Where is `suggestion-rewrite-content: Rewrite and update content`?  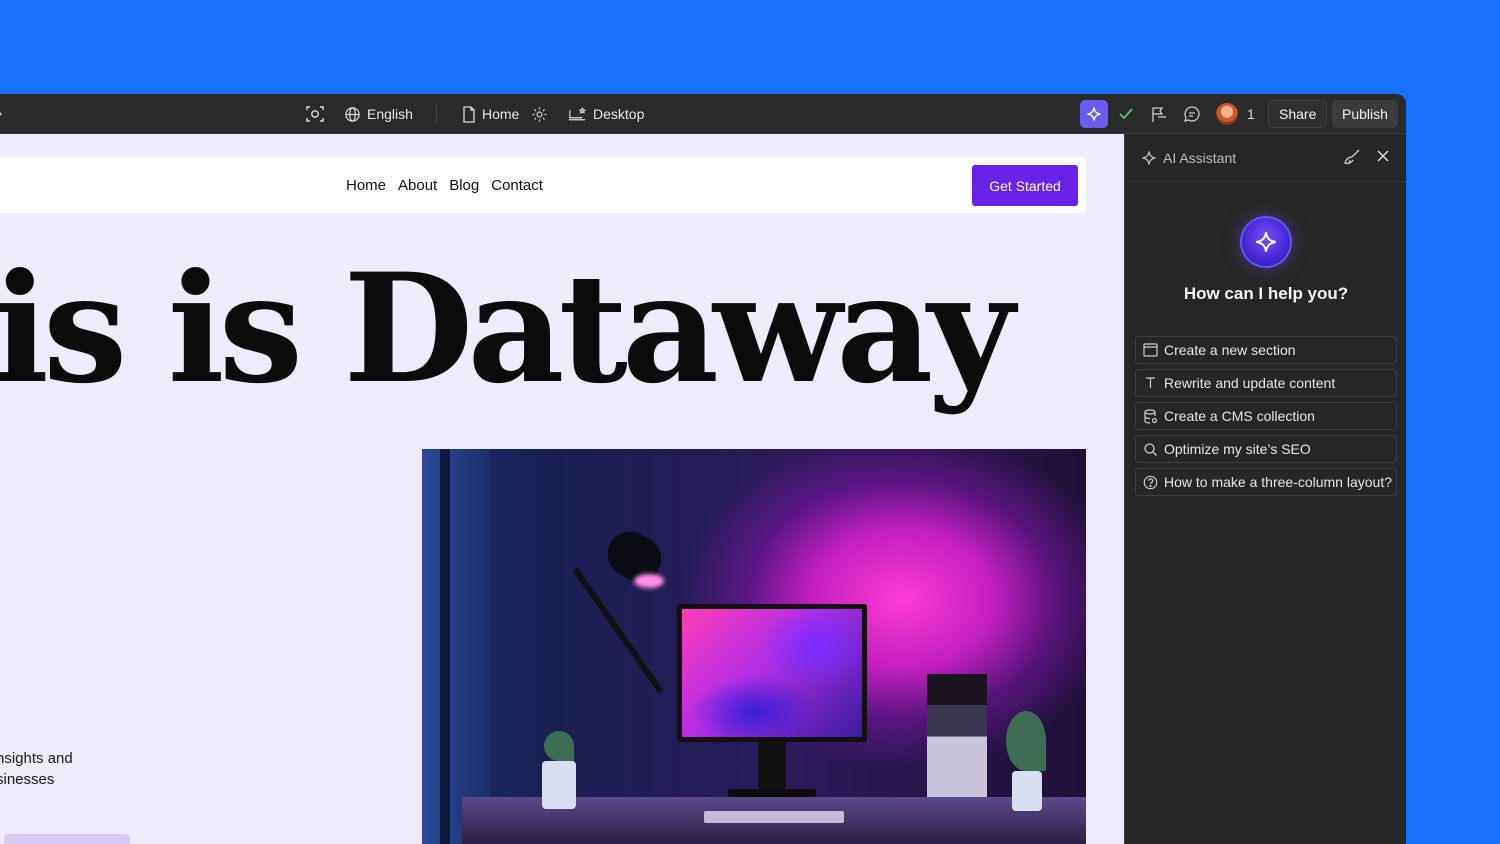
suggestion-rewrite-content: Rewrite and update content is located at coordinates (1266, 383).